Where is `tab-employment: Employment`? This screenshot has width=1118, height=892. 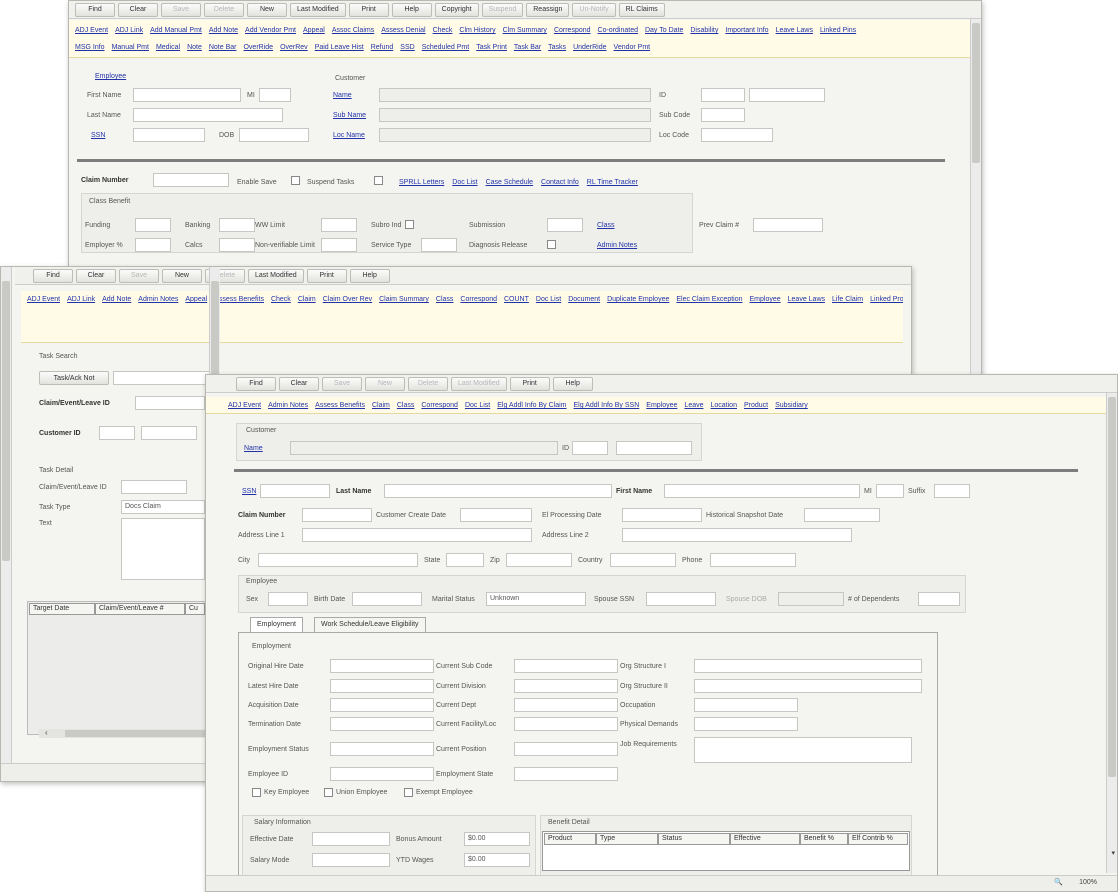
tab-employment: Employment is located at coordinates (276, 625).